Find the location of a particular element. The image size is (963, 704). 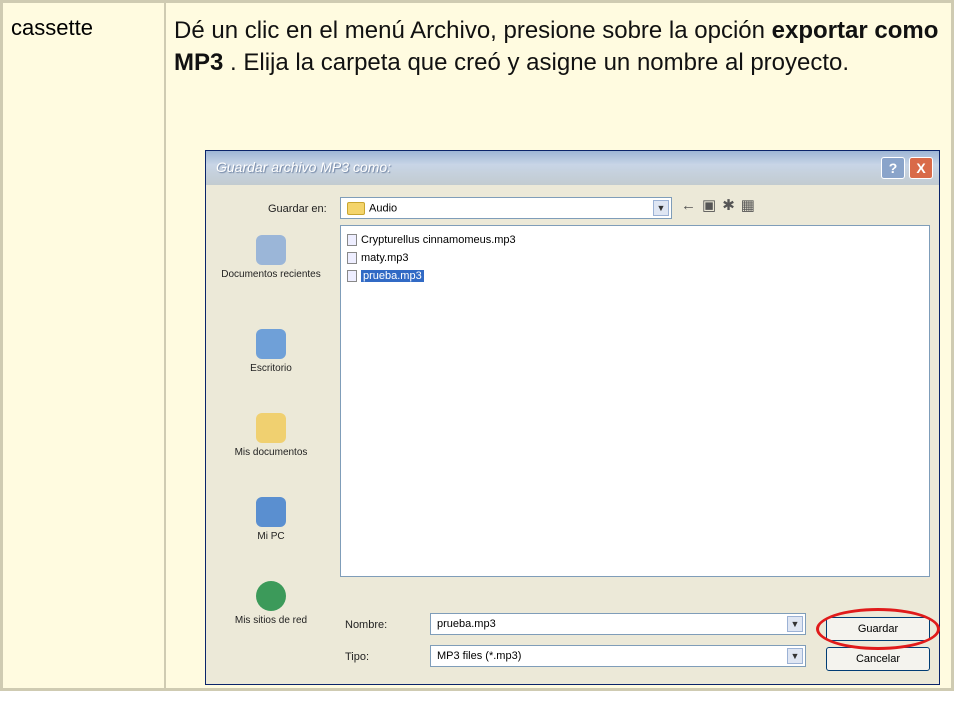

up-folder-icon: ▣ is located at coordinates (712, 205).